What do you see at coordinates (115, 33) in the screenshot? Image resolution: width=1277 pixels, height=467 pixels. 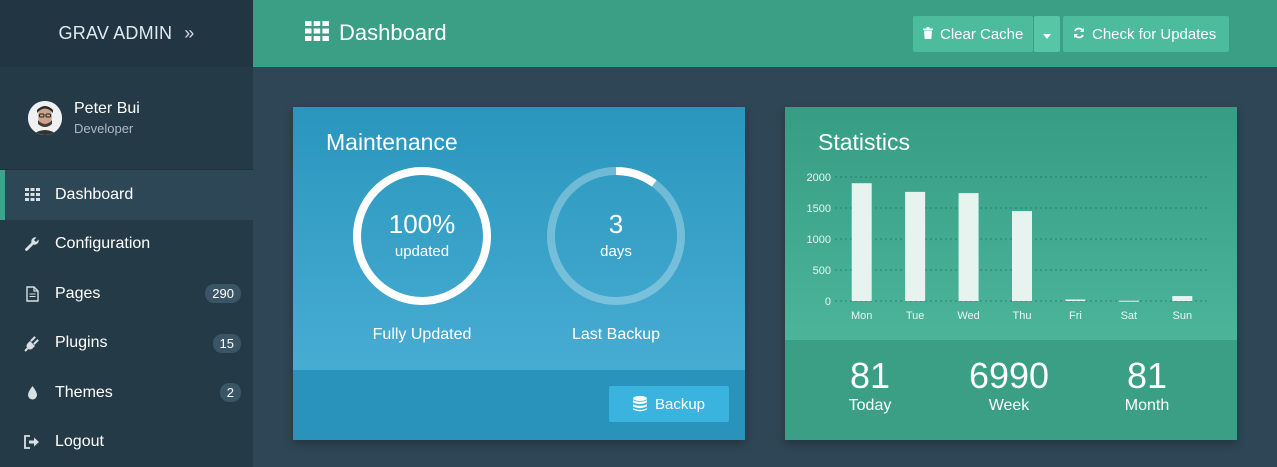 I see `brand-title: GRAV ADMIN` at bounding box center [115, 33].